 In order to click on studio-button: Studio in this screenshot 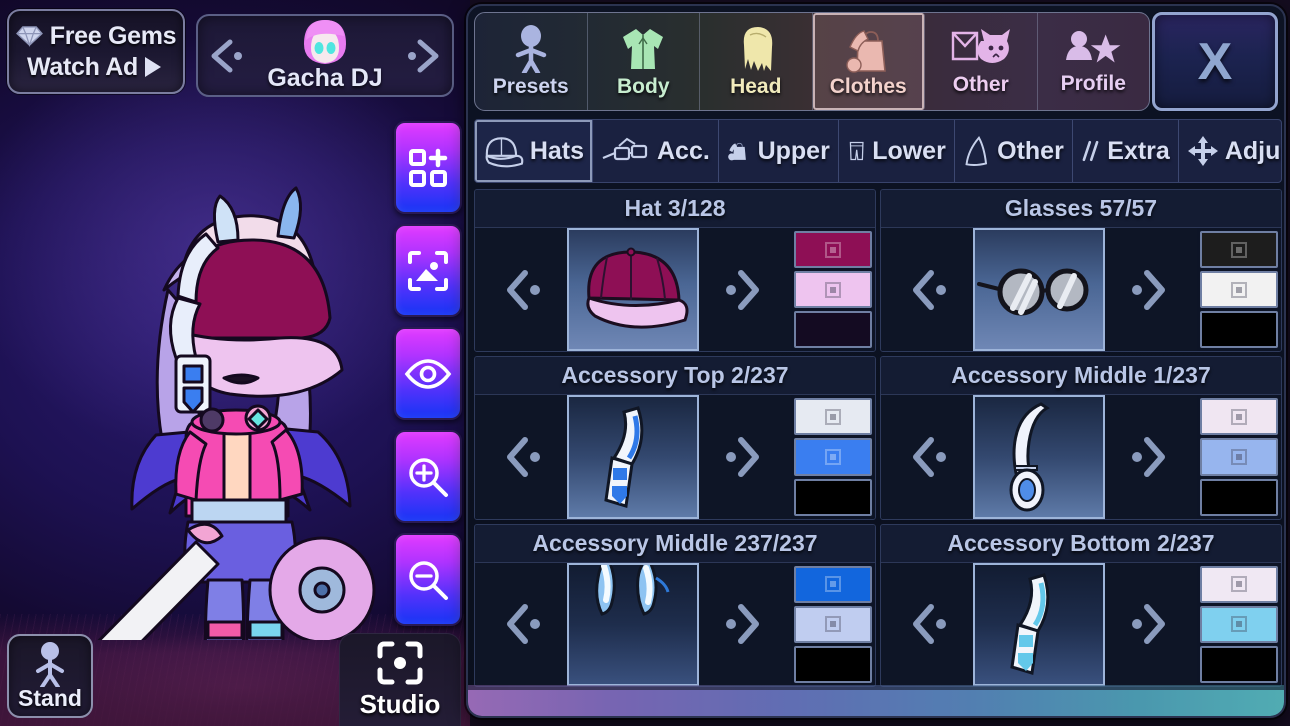, I will do `click(400, 679)`.